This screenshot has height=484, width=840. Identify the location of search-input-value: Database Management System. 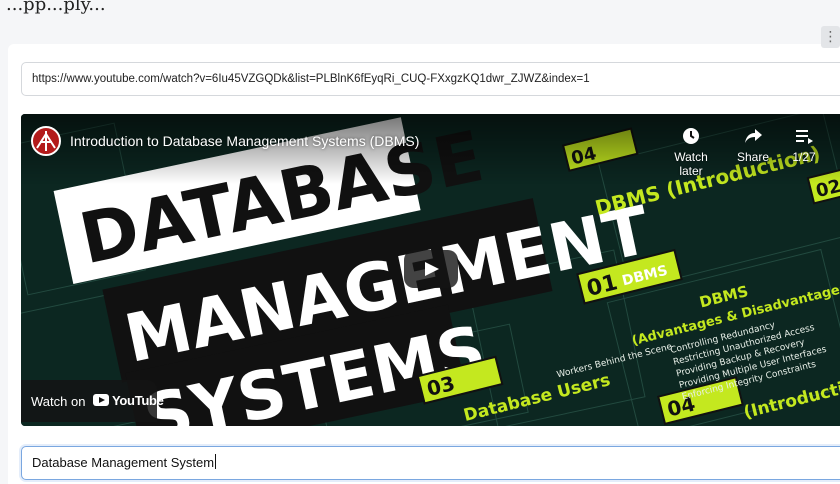
(123, 462).